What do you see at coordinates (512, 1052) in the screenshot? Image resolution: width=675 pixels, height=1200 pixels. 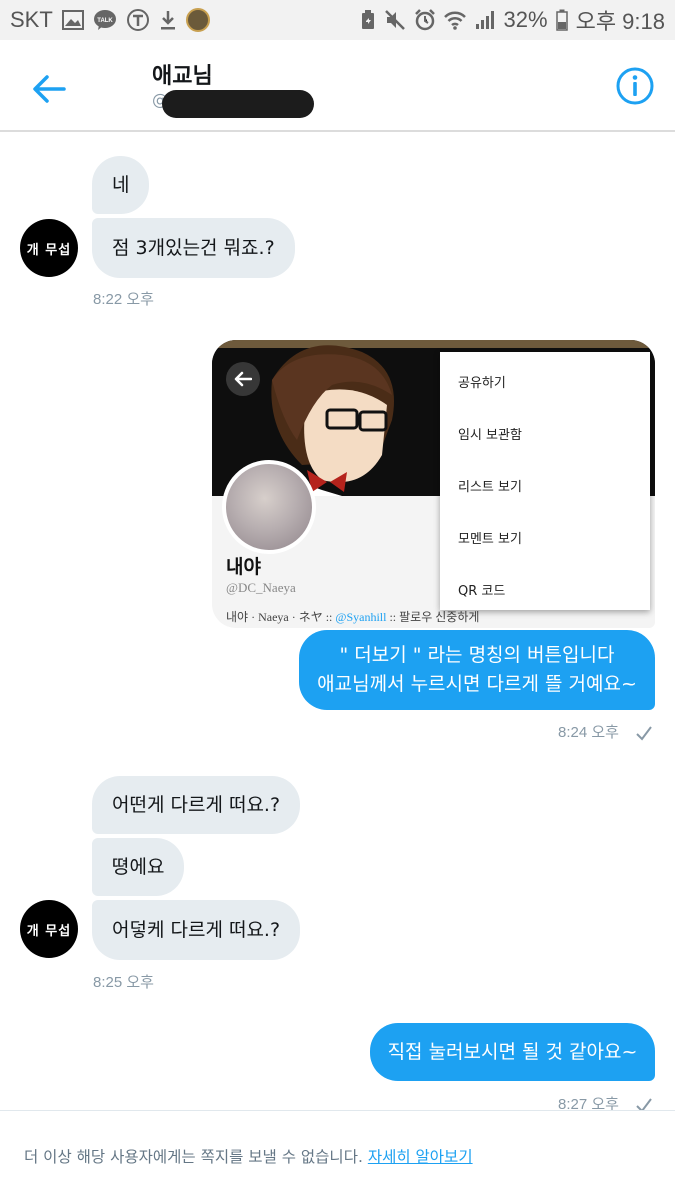 I see `outgoing-message: 직접 눌러보시면 될 것 같아요~` at bounding box center [512, 1052].